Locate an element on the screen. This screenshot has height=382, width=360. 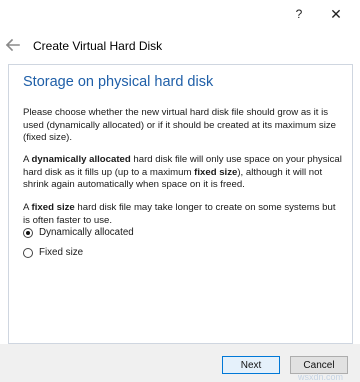
back-arrow-icon is located at coordinates (14, 45).